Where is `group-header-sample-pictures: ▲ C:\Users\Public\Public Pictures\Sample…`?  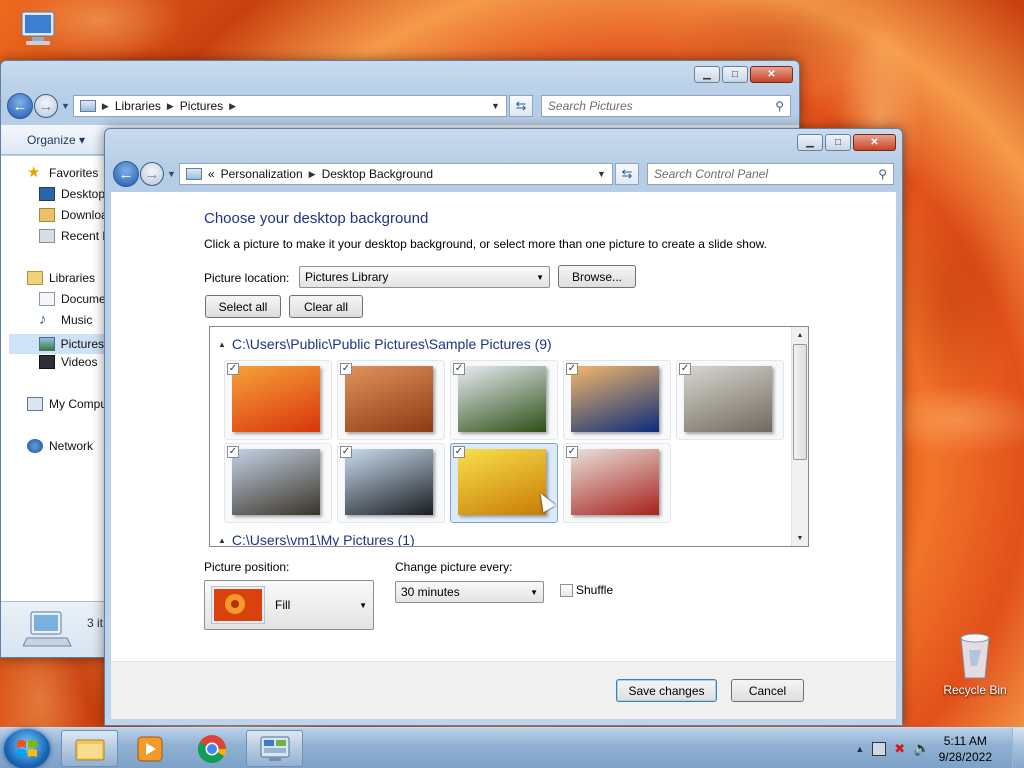
group-header-sample-pictures: ▲ C:\Users\Public\Public Pictures\Sample… is located at coordinates (385, 344).